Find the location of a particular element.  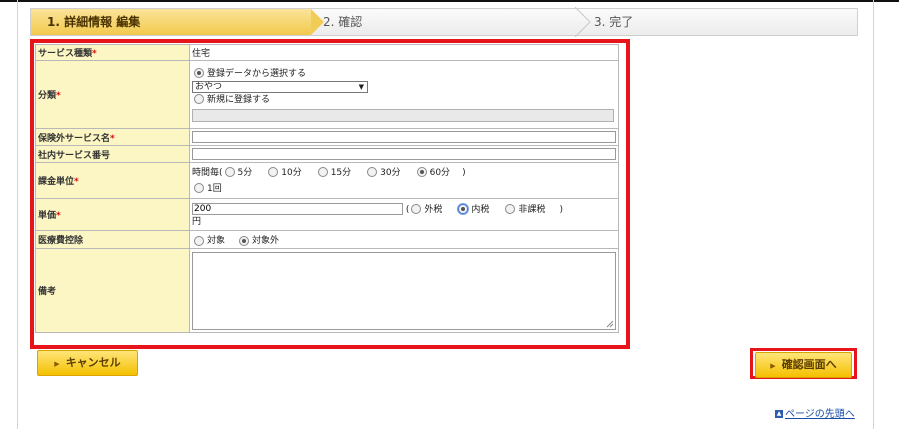

row-unit-price: 単価* ( 外税 内税 非課税) 円 is located at coordinates (327, 214).